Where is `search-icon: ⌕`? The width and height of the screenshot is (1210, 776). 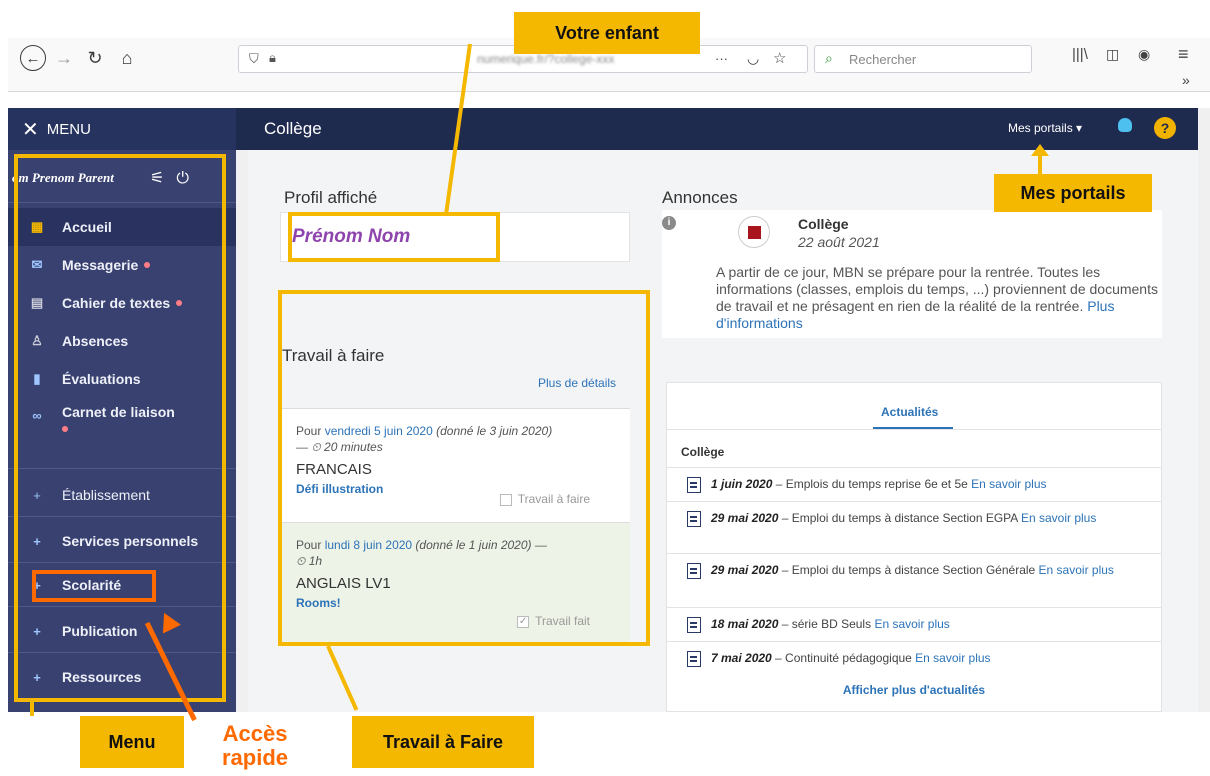
search-icon: ⌕ is located at coordinates (829, 58).